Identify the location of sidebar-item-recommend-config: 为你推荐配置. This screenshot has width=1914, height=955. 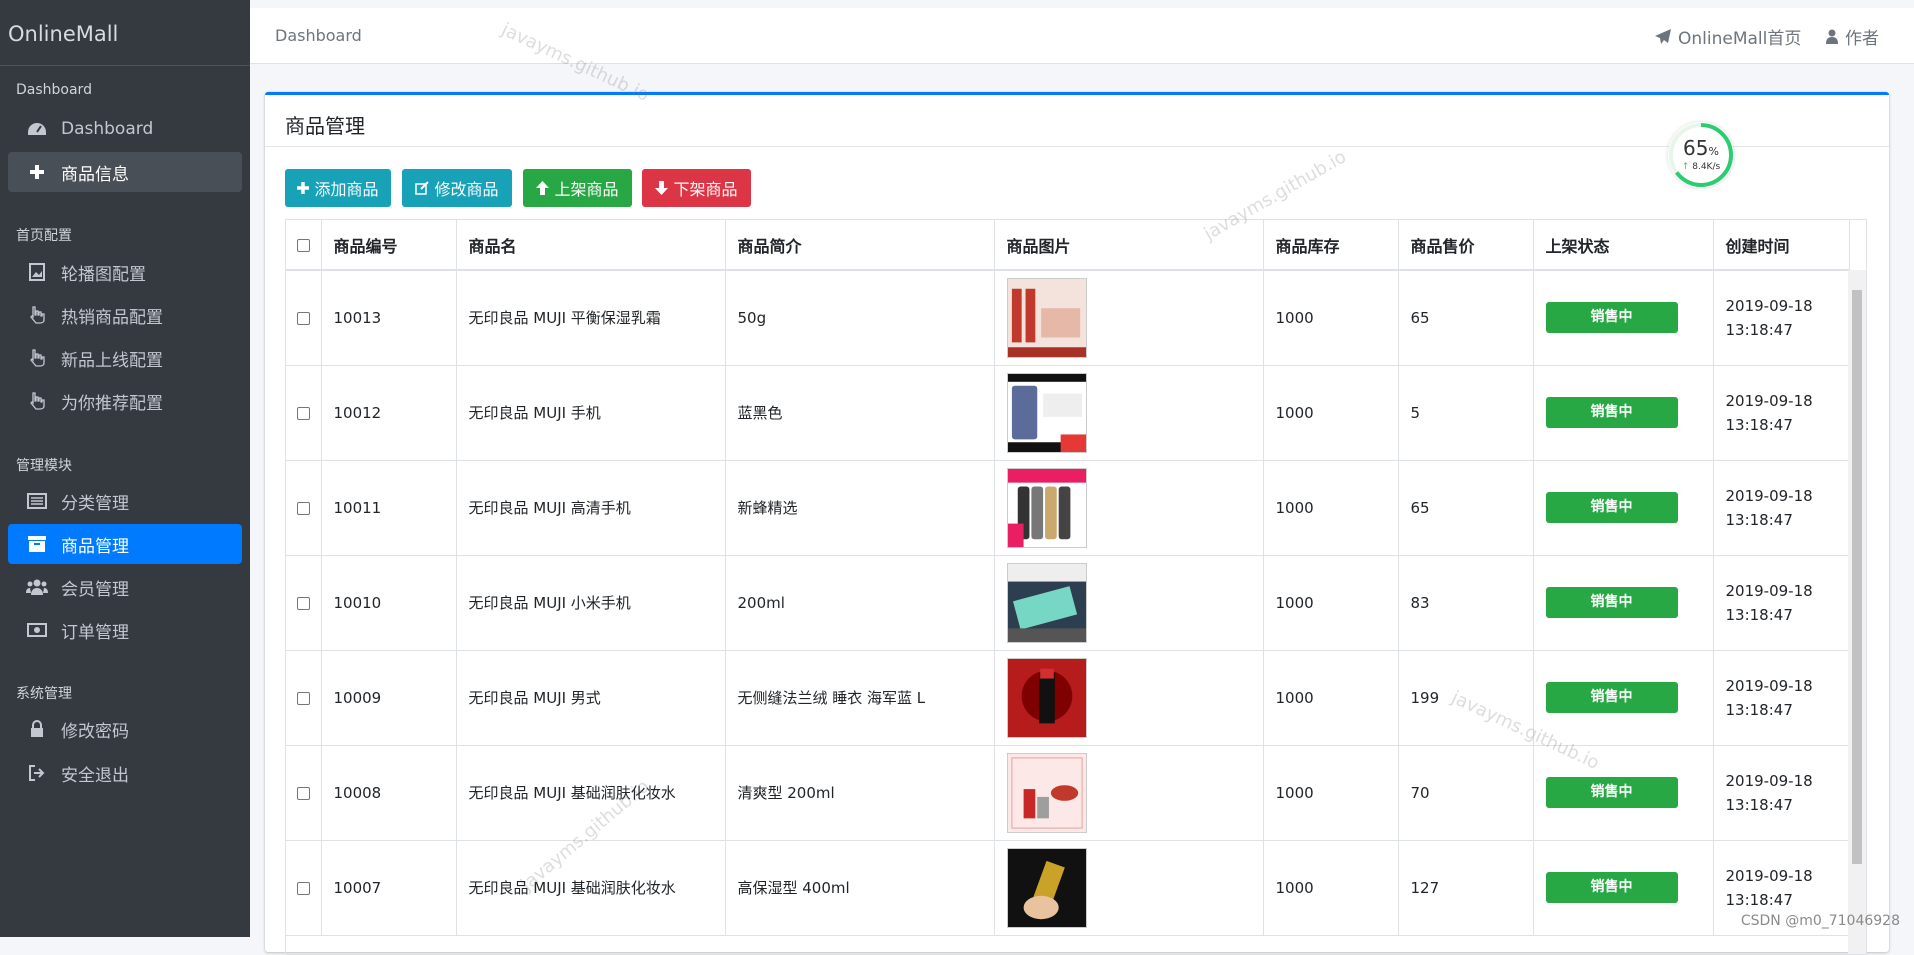
(125, 401).